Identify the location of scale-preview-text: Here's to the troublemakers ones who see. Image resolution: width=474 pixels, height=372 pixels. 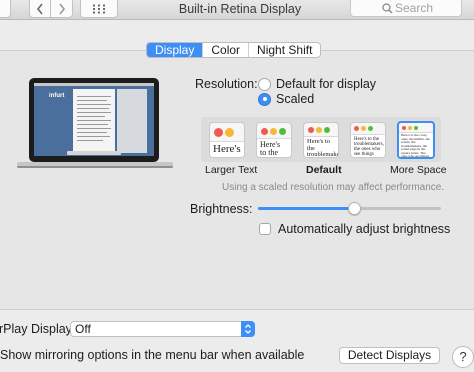
(321, 146).